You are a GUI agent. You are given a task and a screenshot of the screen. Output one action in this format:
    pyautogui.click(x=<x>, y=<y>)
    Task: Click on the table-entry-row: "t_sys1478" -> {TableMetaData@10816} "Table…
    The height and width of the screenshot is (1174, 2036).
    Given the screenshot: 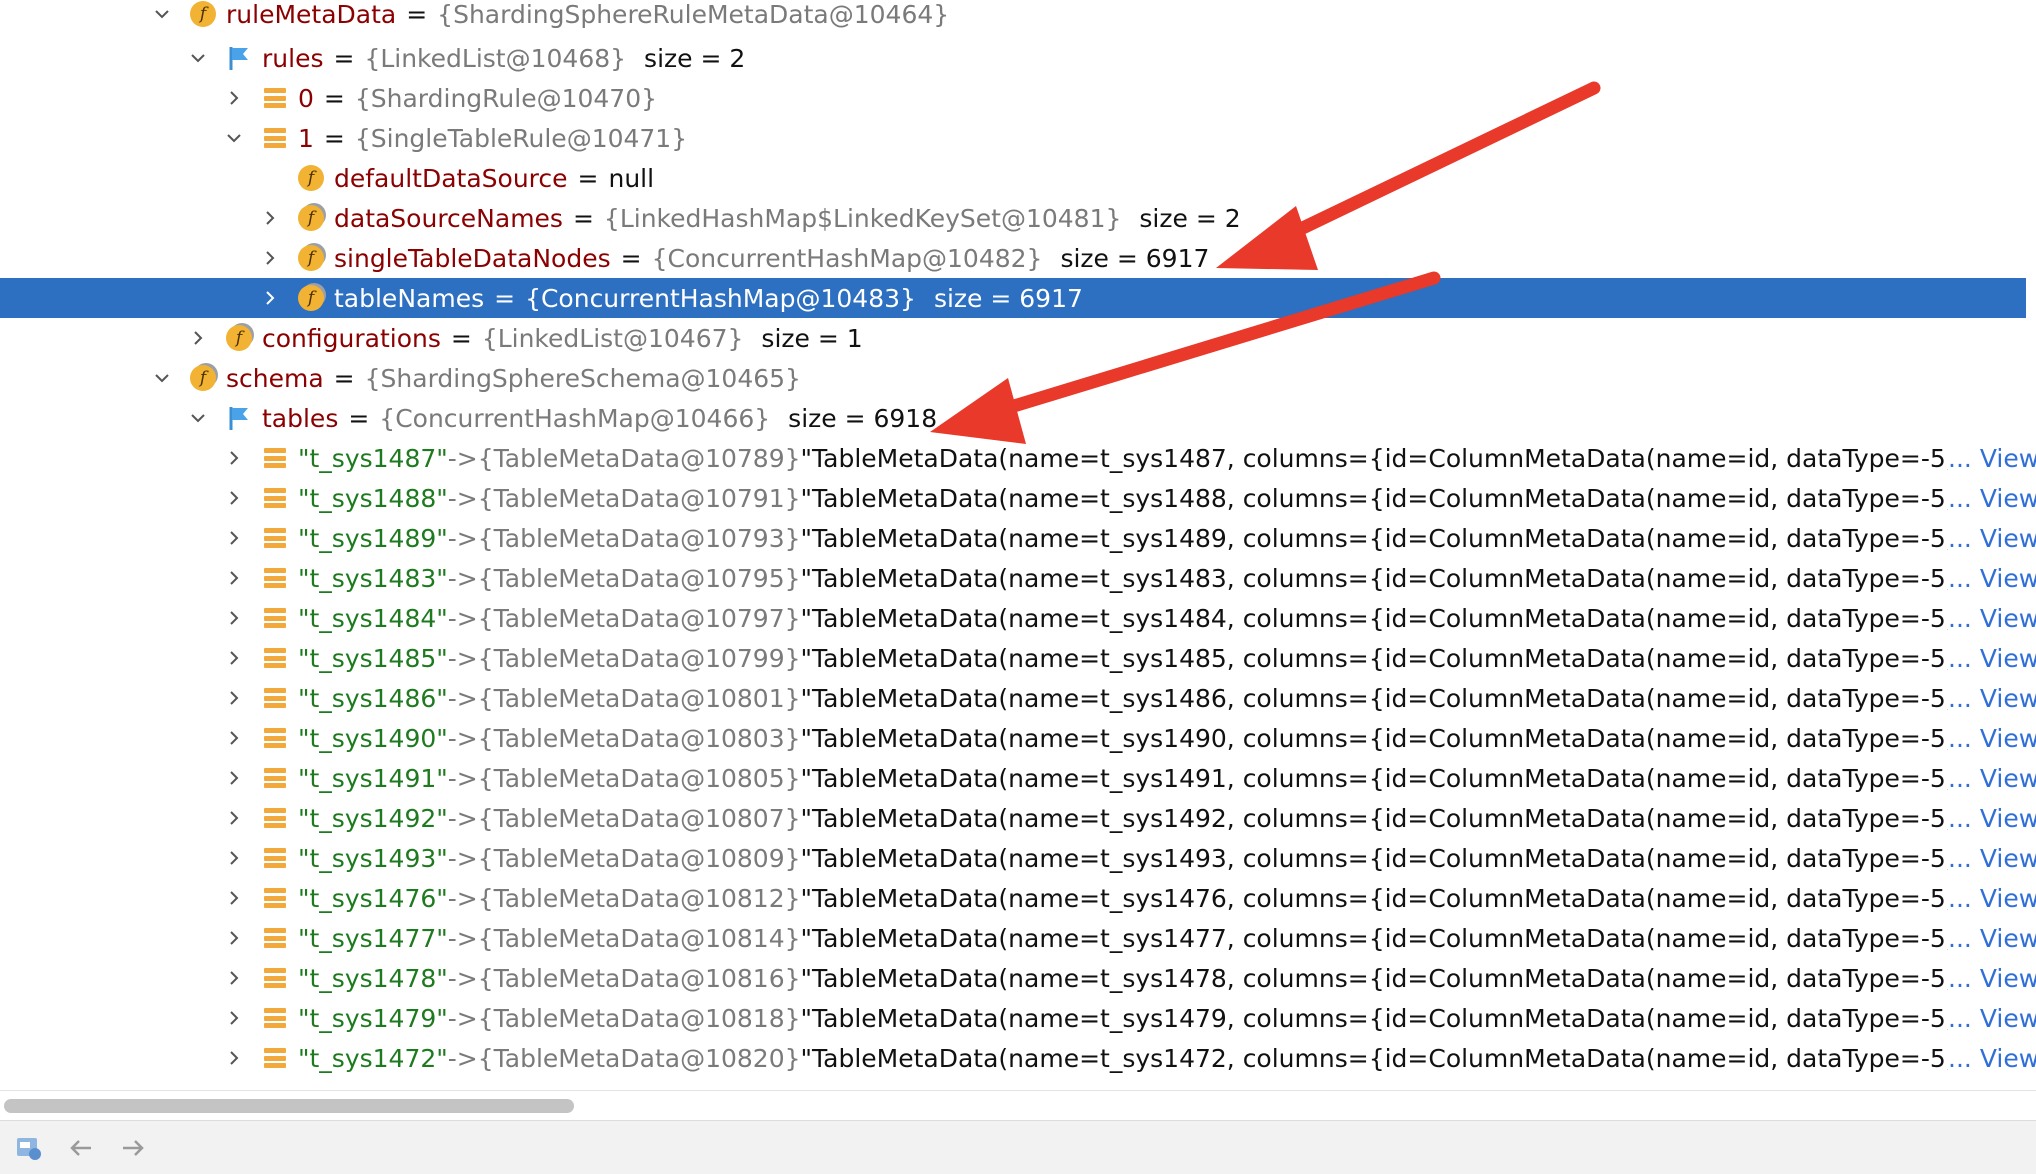 What is the action you would take?
    pyautogui.click(x=1018, y=978)
    